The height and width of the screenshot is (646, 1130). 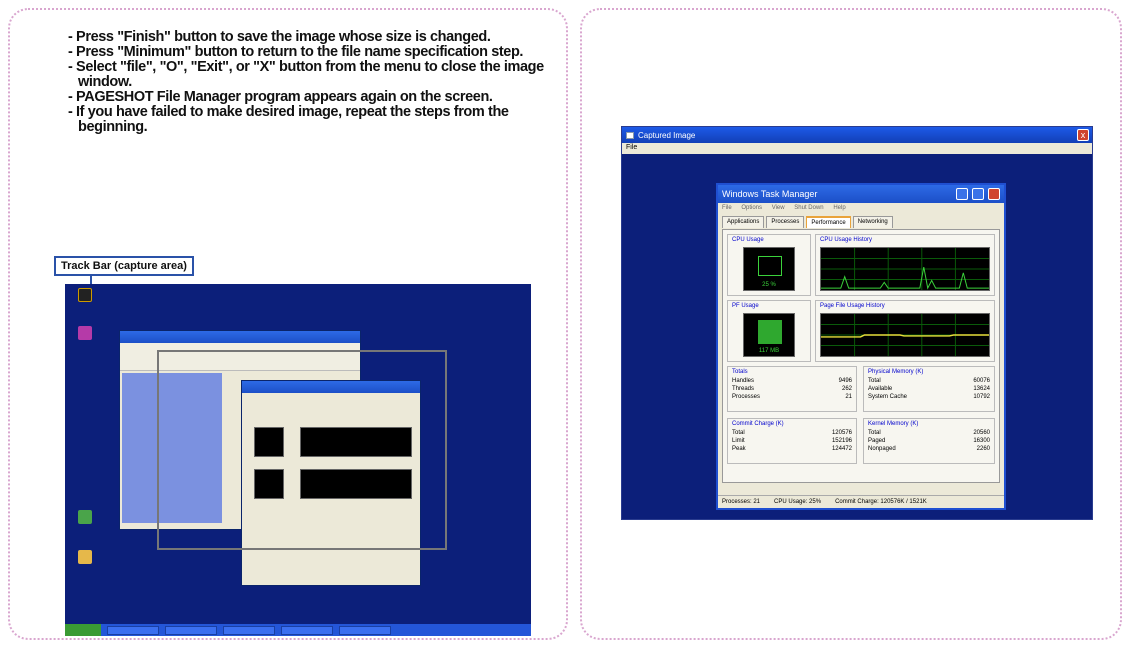 I want to click on tab-applications: Applications, so click(x=743, y=222).